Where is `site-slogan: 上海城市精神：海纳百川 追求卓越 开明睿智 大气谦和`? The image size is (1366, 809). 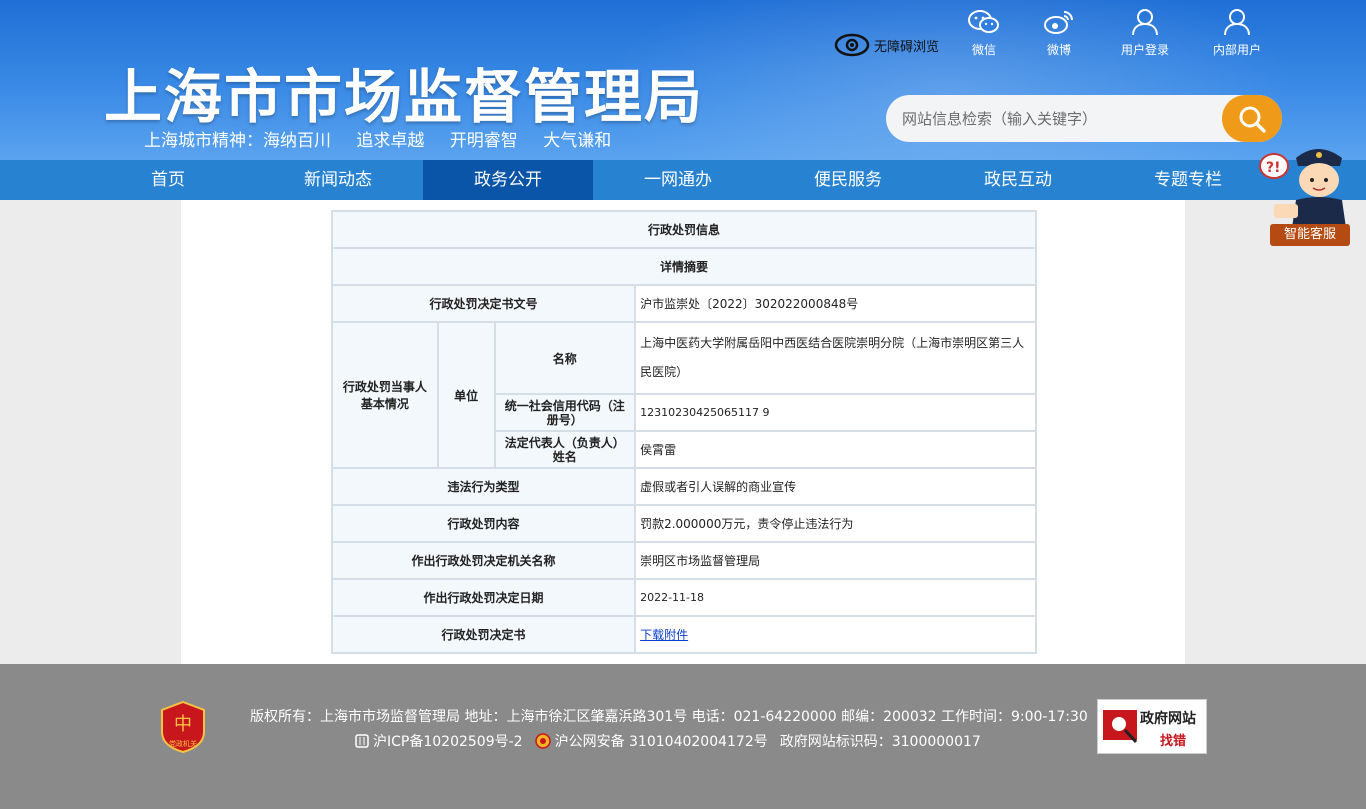
site-slogan: 上海城市精神：海纳百川 追求卓越 开明睿智 大气谦和 is located at coordinates (387, 138).